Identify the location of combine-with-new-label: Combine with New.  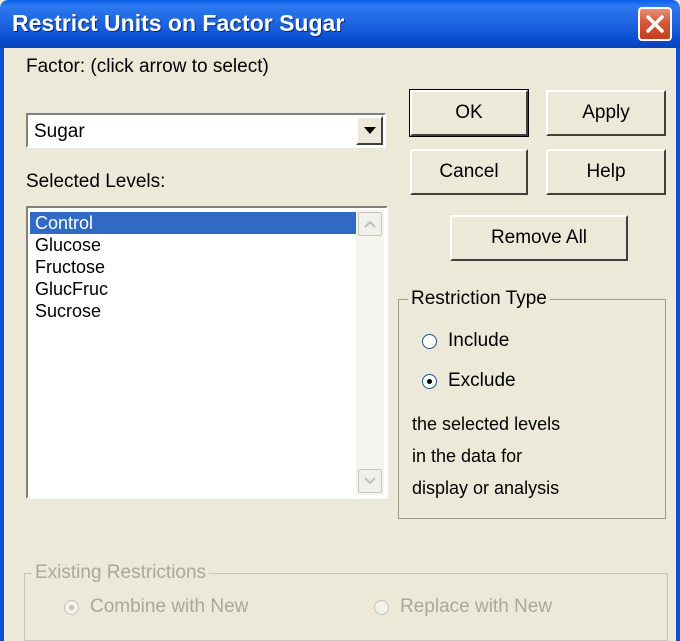
(169, 607).